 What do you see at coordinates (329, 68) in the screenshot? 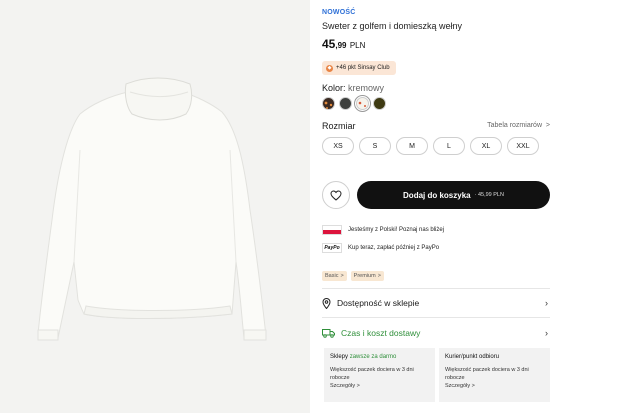
I see `club-icon: ◆` at bounding box center [329, 68].